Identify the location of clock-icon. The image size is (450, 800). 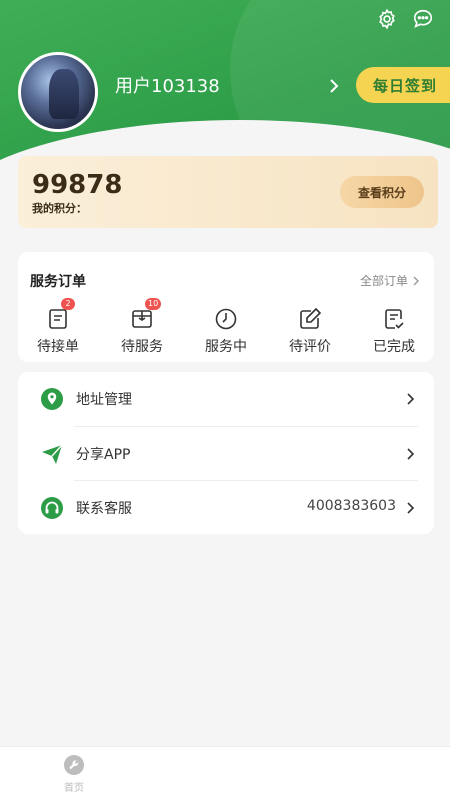
(226, 319).